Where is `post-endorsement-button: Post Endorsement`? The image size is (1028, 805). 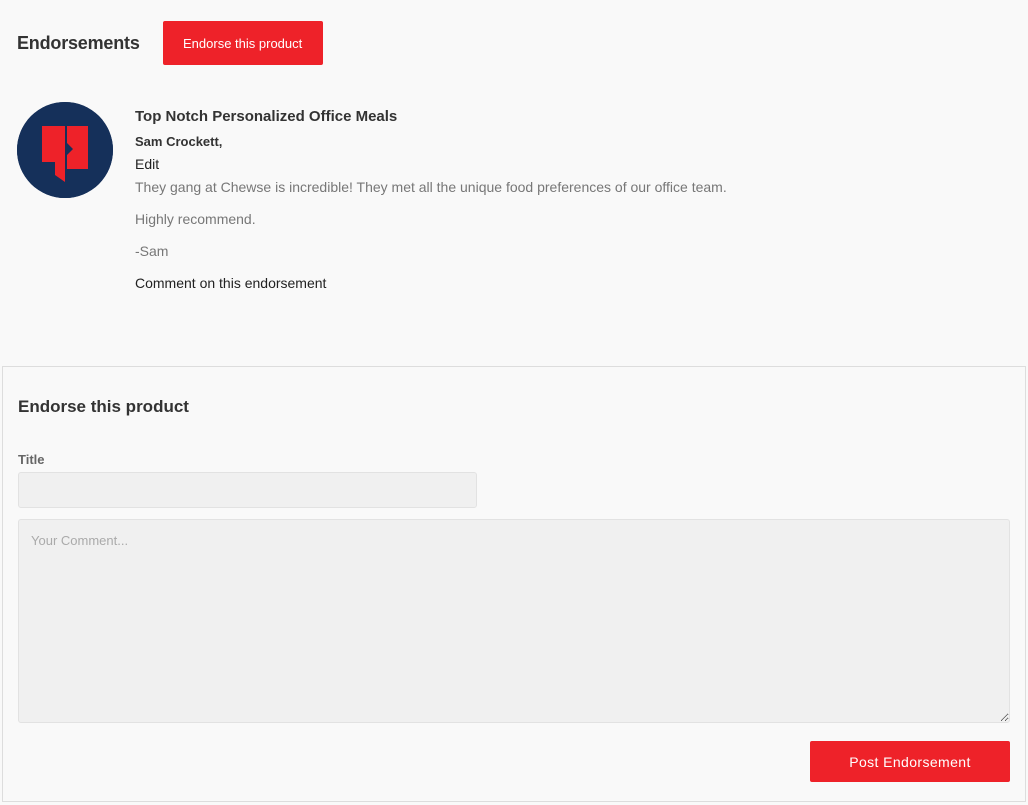 post-endorsement-button: Post Endorsement is located at coordinates (910, 761).